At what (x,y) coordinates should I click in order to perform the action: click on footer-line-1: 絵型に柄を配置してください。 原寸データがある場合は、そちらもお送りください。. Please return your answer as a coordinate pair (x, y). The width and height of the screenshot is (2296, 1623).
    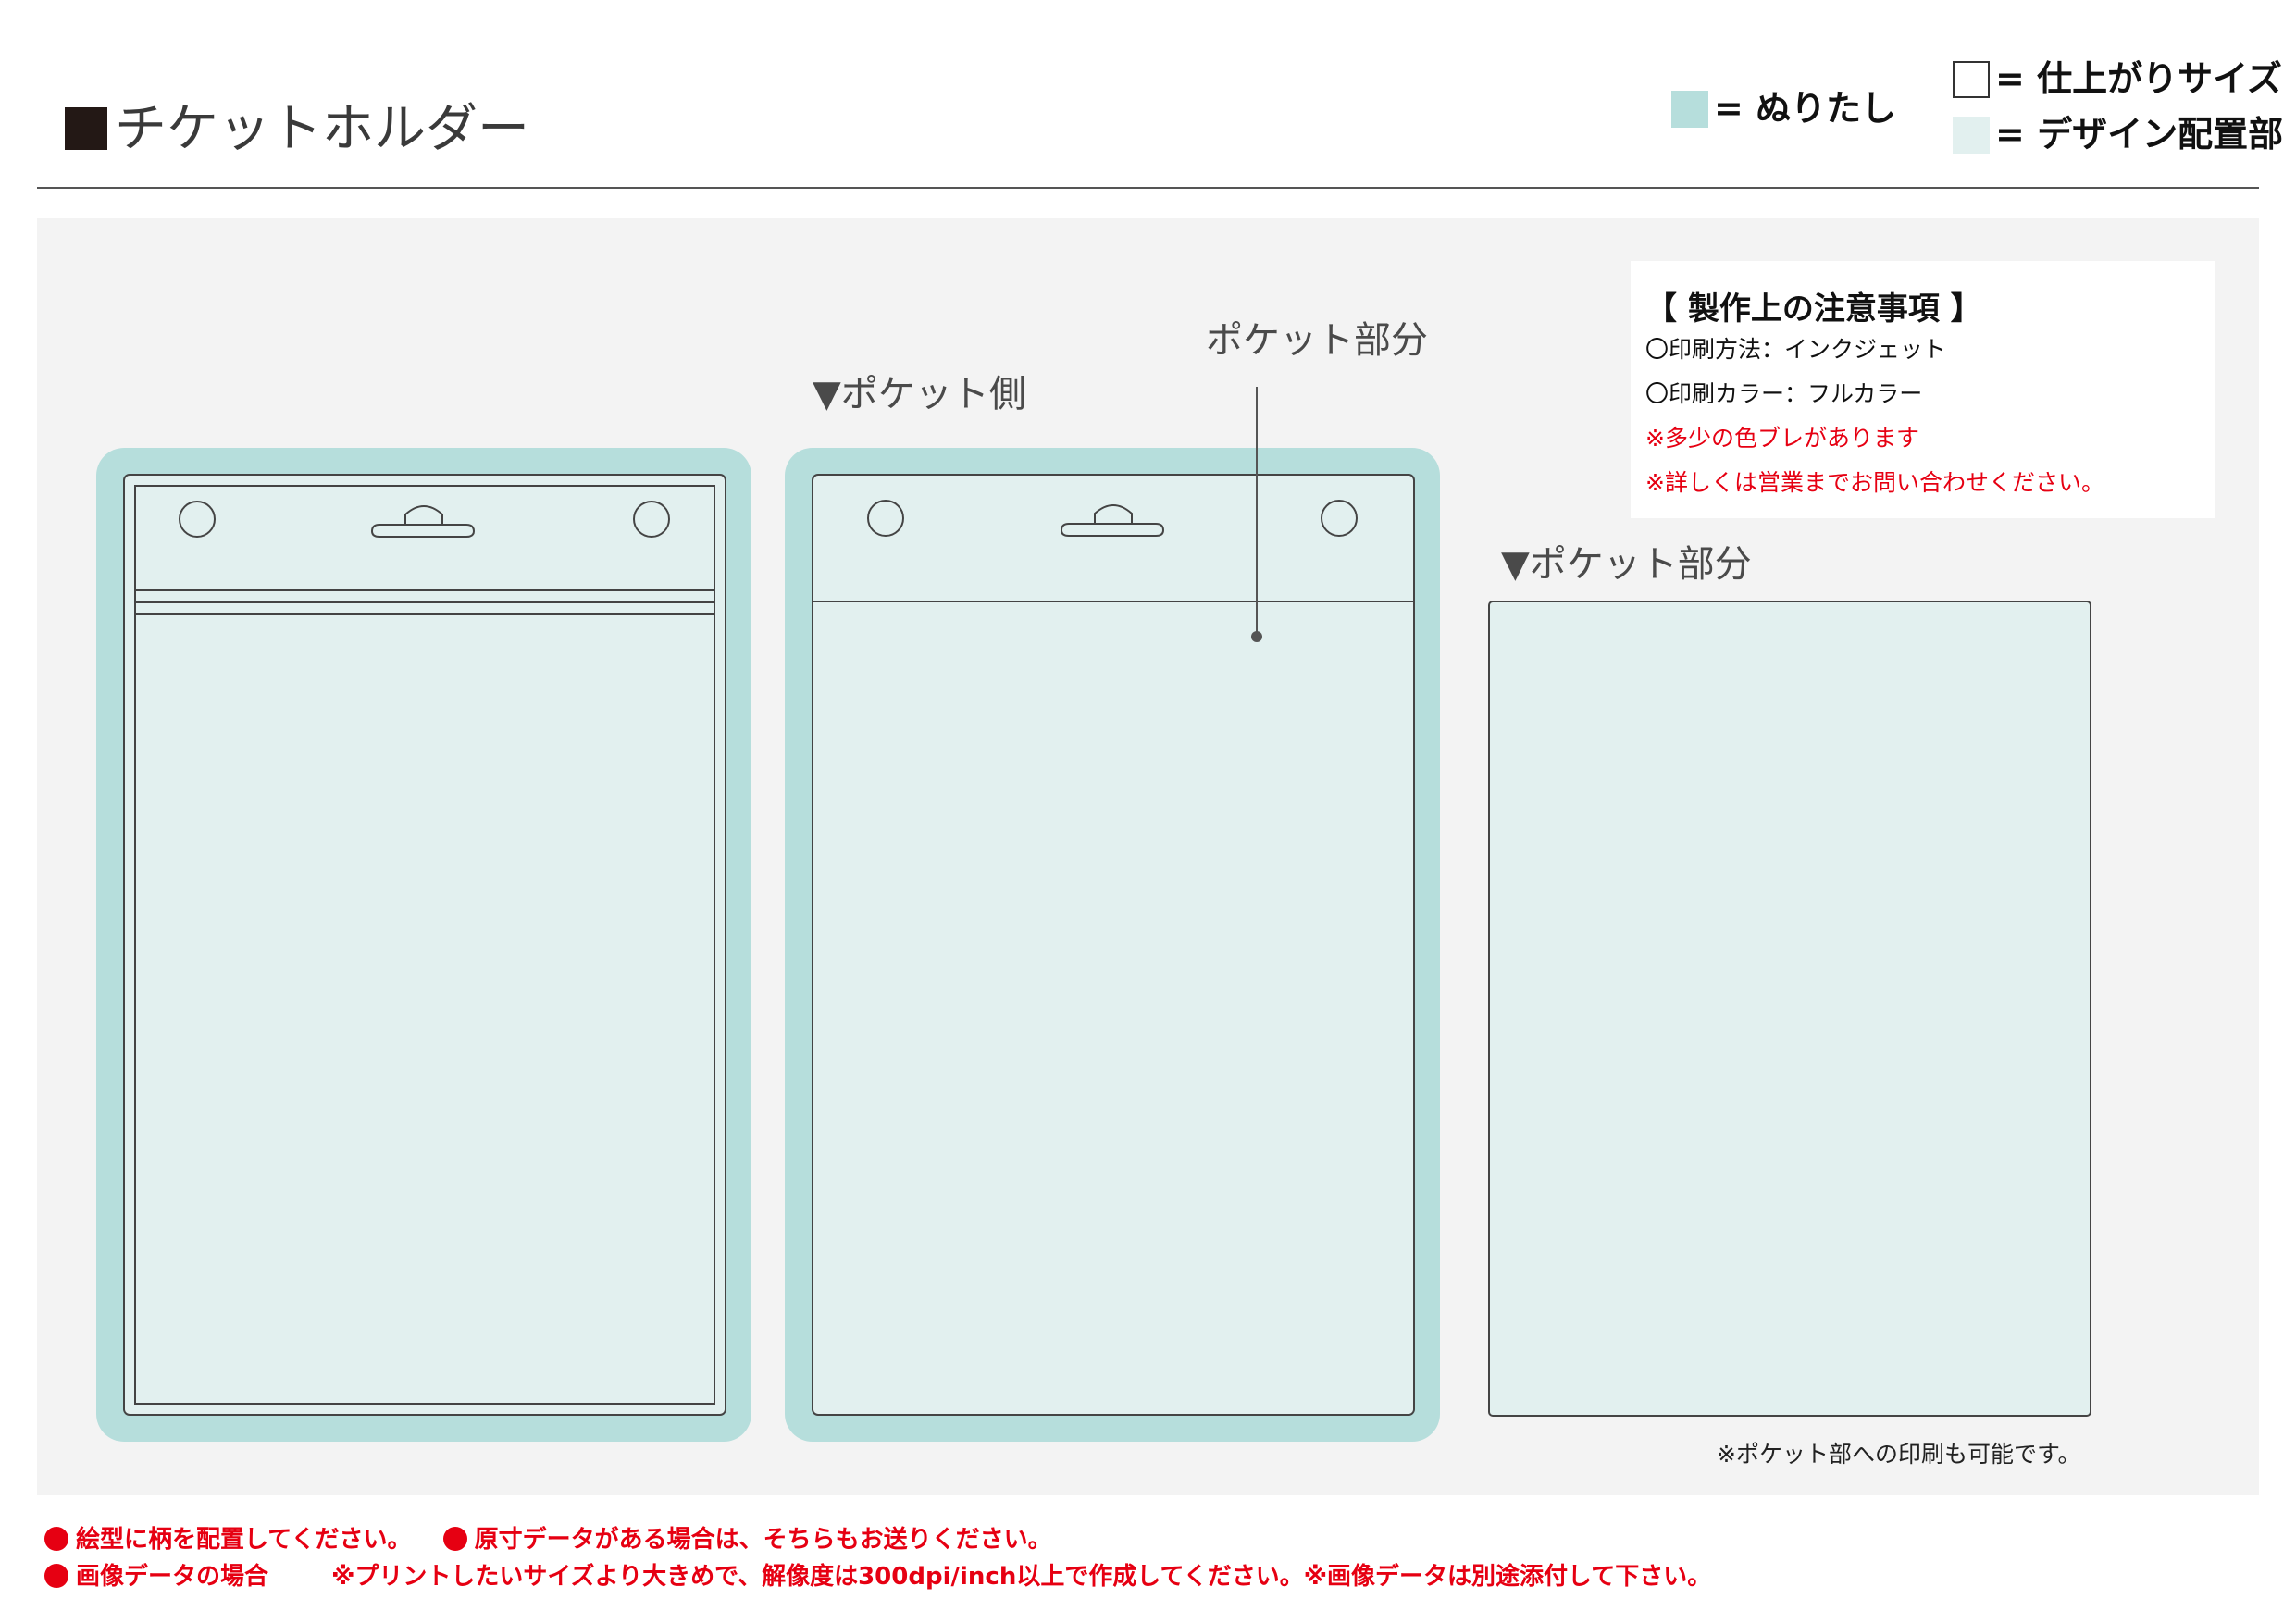
    Looking at the image, I should click on (548, 1539).